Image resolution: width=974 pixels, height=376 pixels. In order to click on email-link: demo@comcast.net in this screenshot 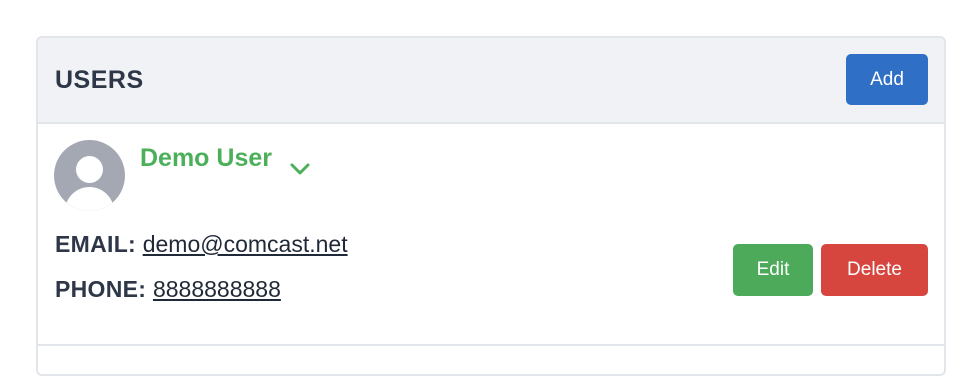, I will do `click(245, 244)`.